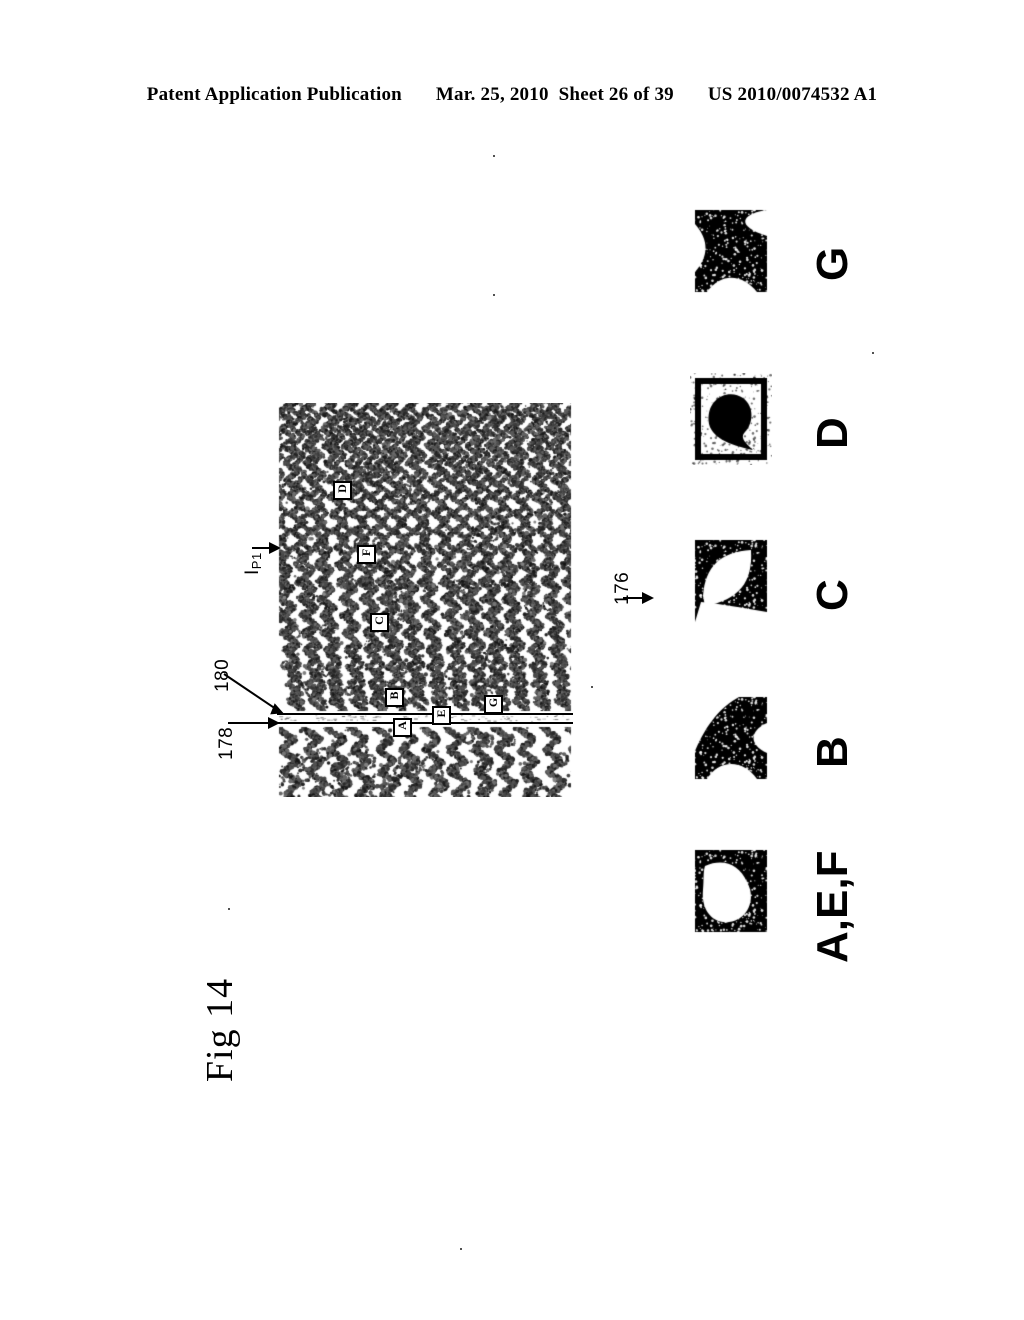  What do you see at coordinates (731, 738) in the screenshot?
I see `shape-thumbnail-b-image` at bounding box center [731, 738].